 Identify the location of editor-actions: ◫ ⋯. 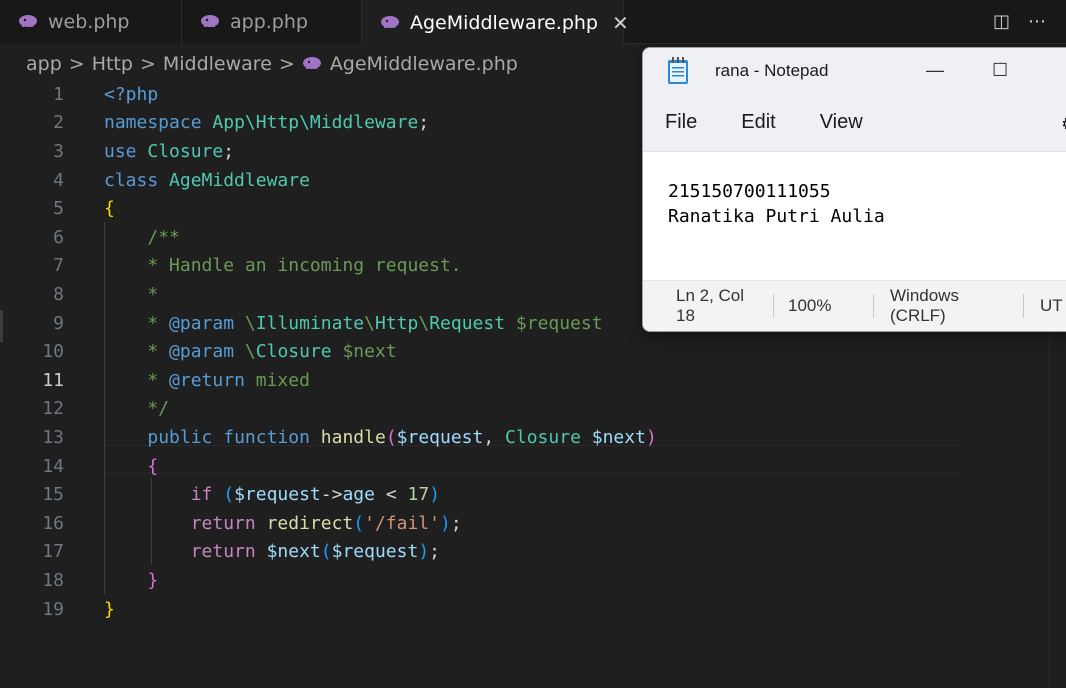
(1029, 21).